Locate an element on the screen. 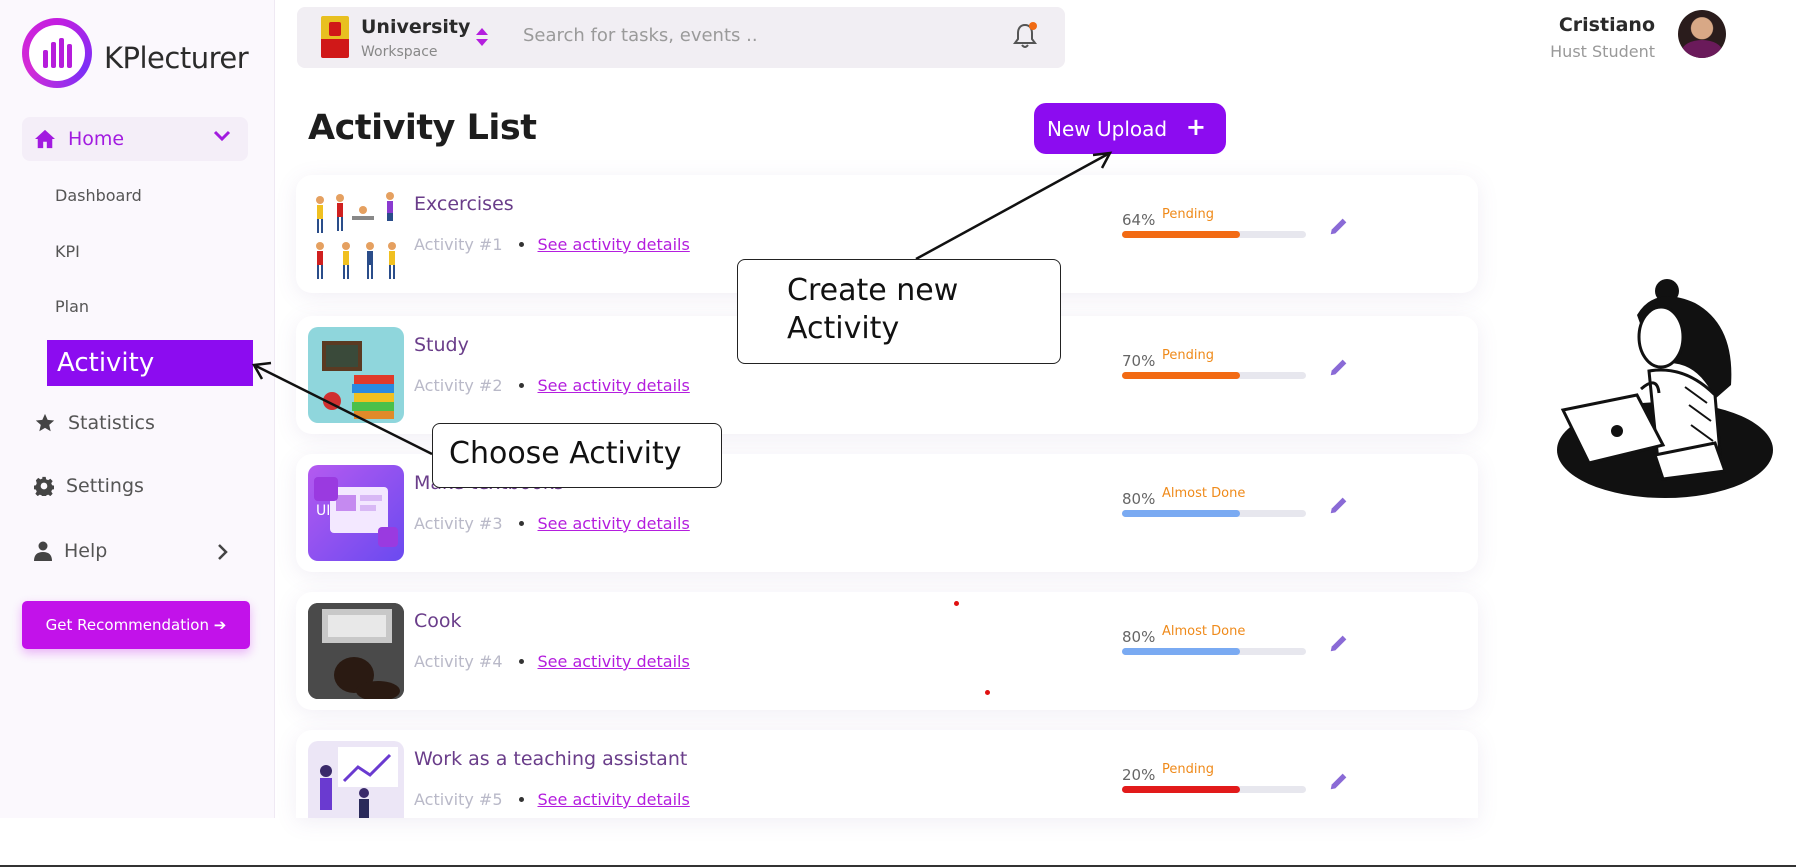 This screenshot has width=1796, height=867. create-activity-callout: Create new Activity is located at coordinates (899, 311).